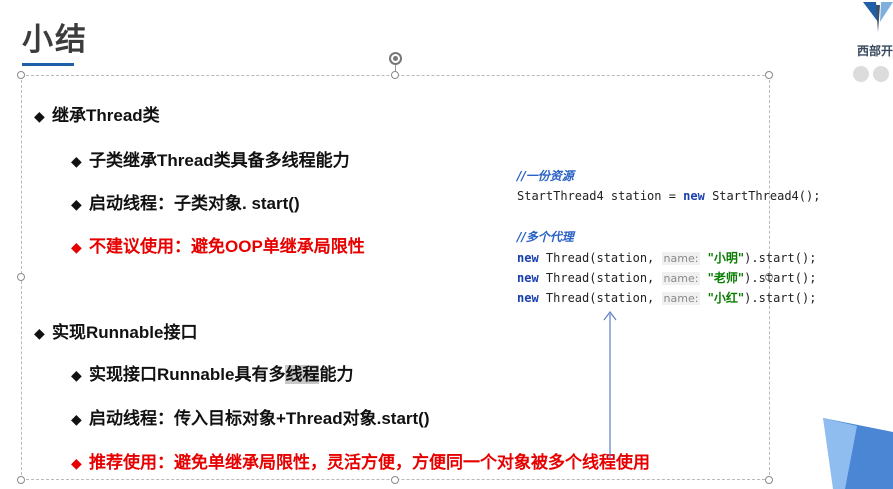 This screenshot has width=893, height=489. Describe the element at coordinates (21, 75) in the screenshot. I see `resize-handle-top-left` at that location.